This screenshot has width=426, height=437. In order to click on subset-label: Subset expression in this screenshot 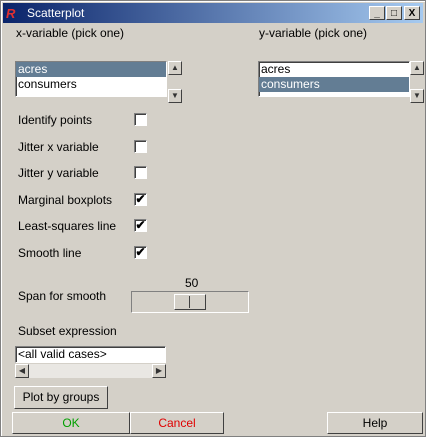, I will do `click(67, 331)`.